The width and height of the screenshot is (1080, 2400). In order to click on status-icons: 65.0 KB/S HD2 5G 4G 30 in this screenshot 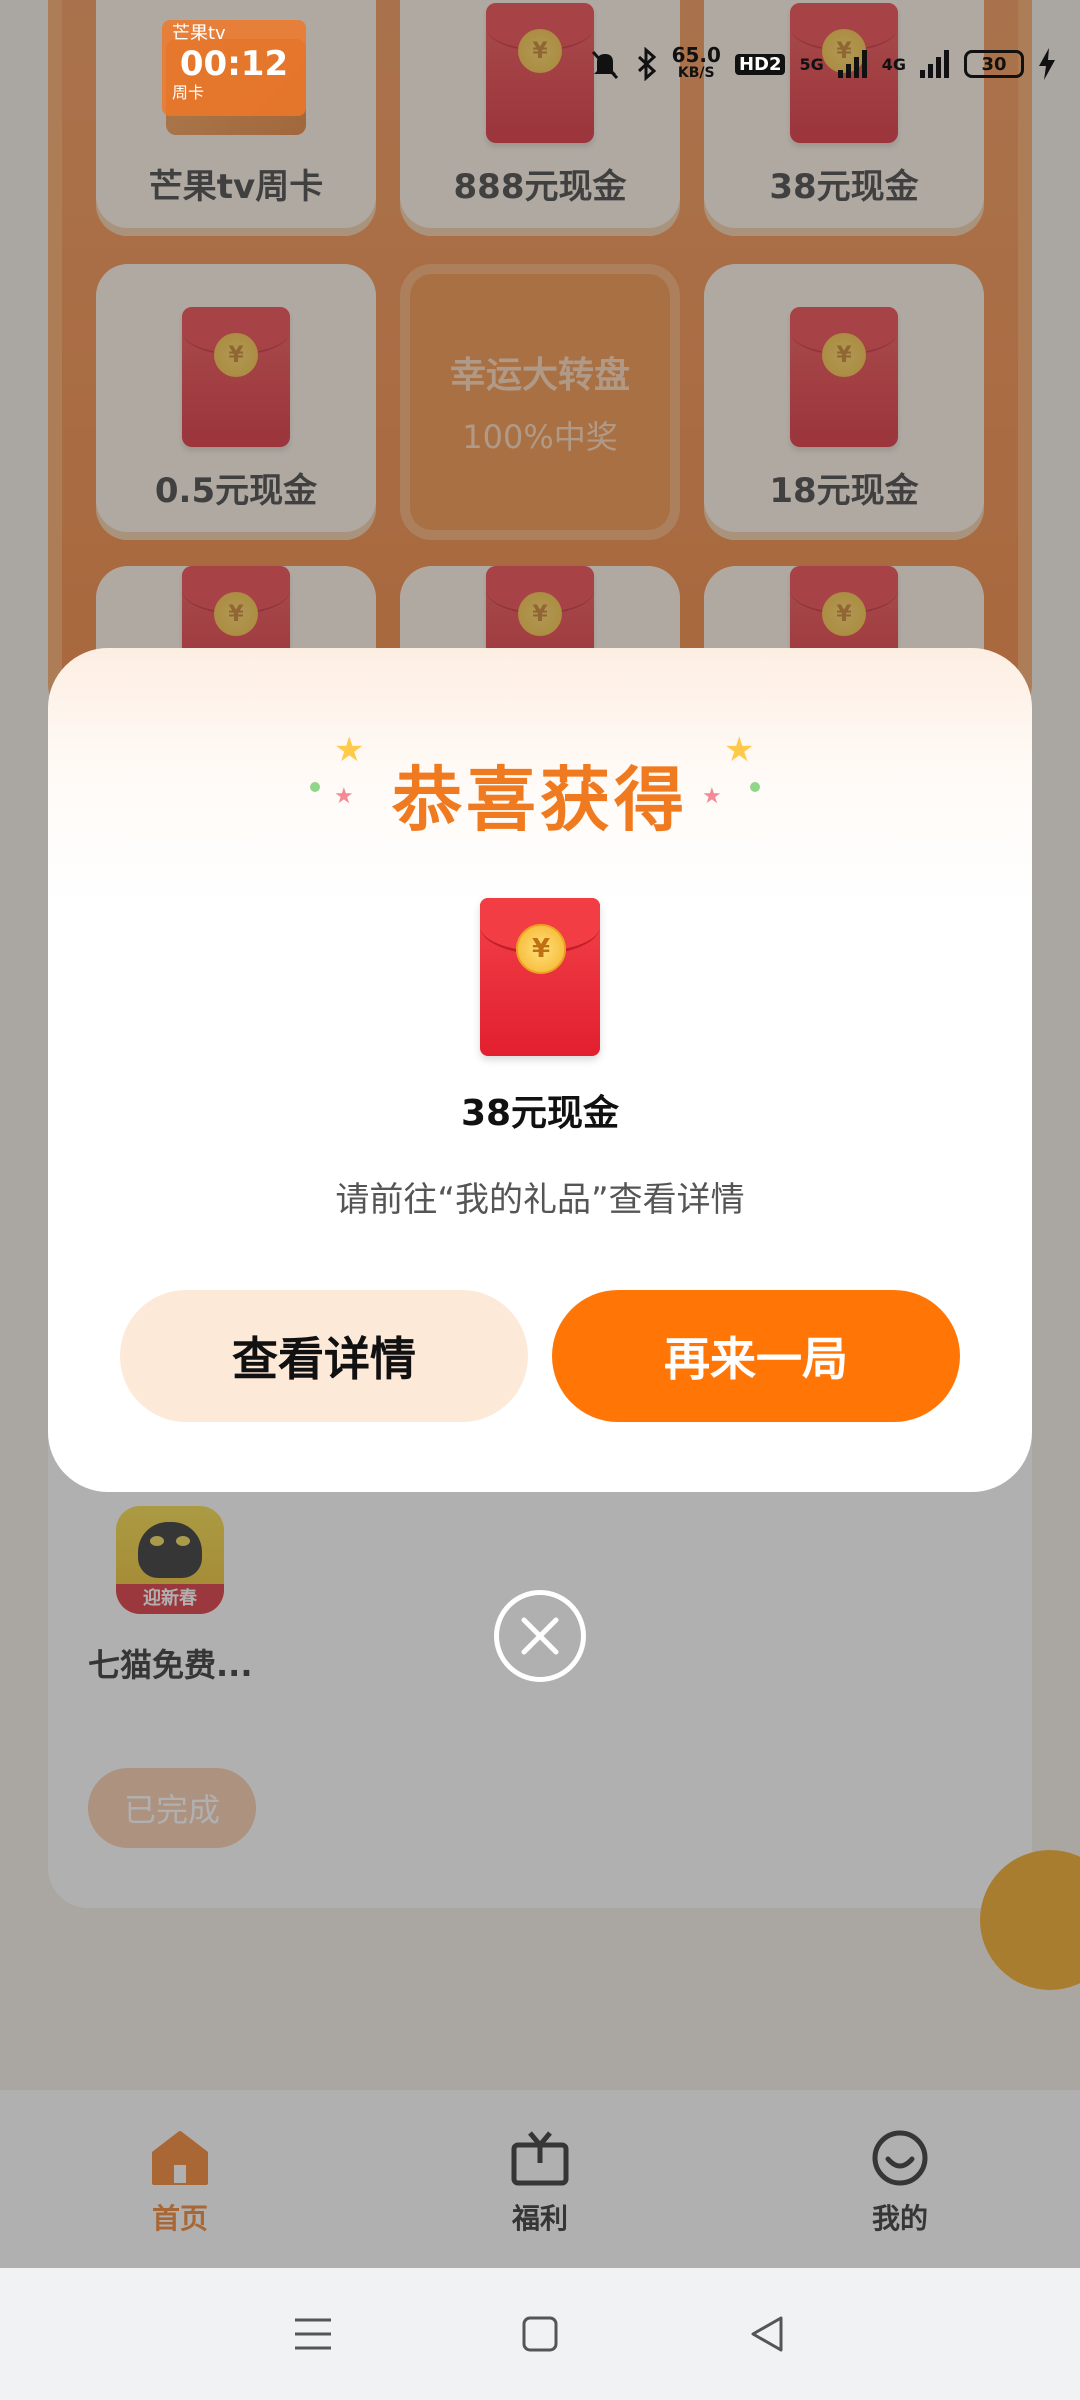, I will do `click(822, 62)`.